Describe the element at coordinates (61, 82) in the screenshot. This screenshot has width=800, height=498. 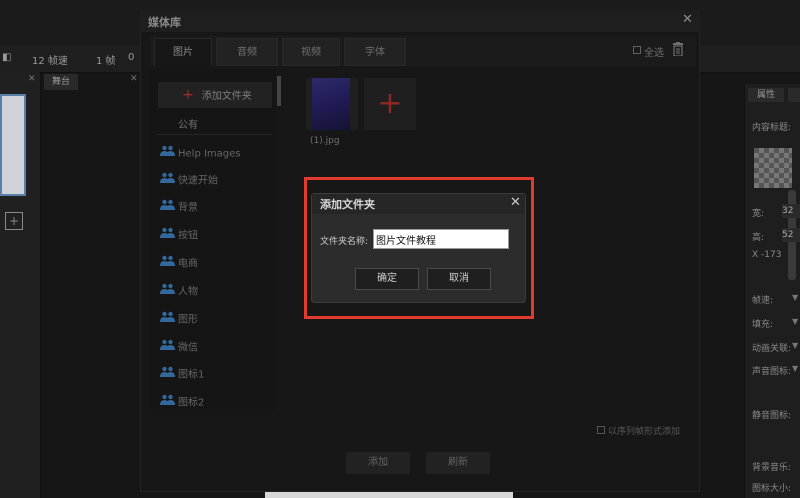
I see `tab-stage: 舞台` at that location.